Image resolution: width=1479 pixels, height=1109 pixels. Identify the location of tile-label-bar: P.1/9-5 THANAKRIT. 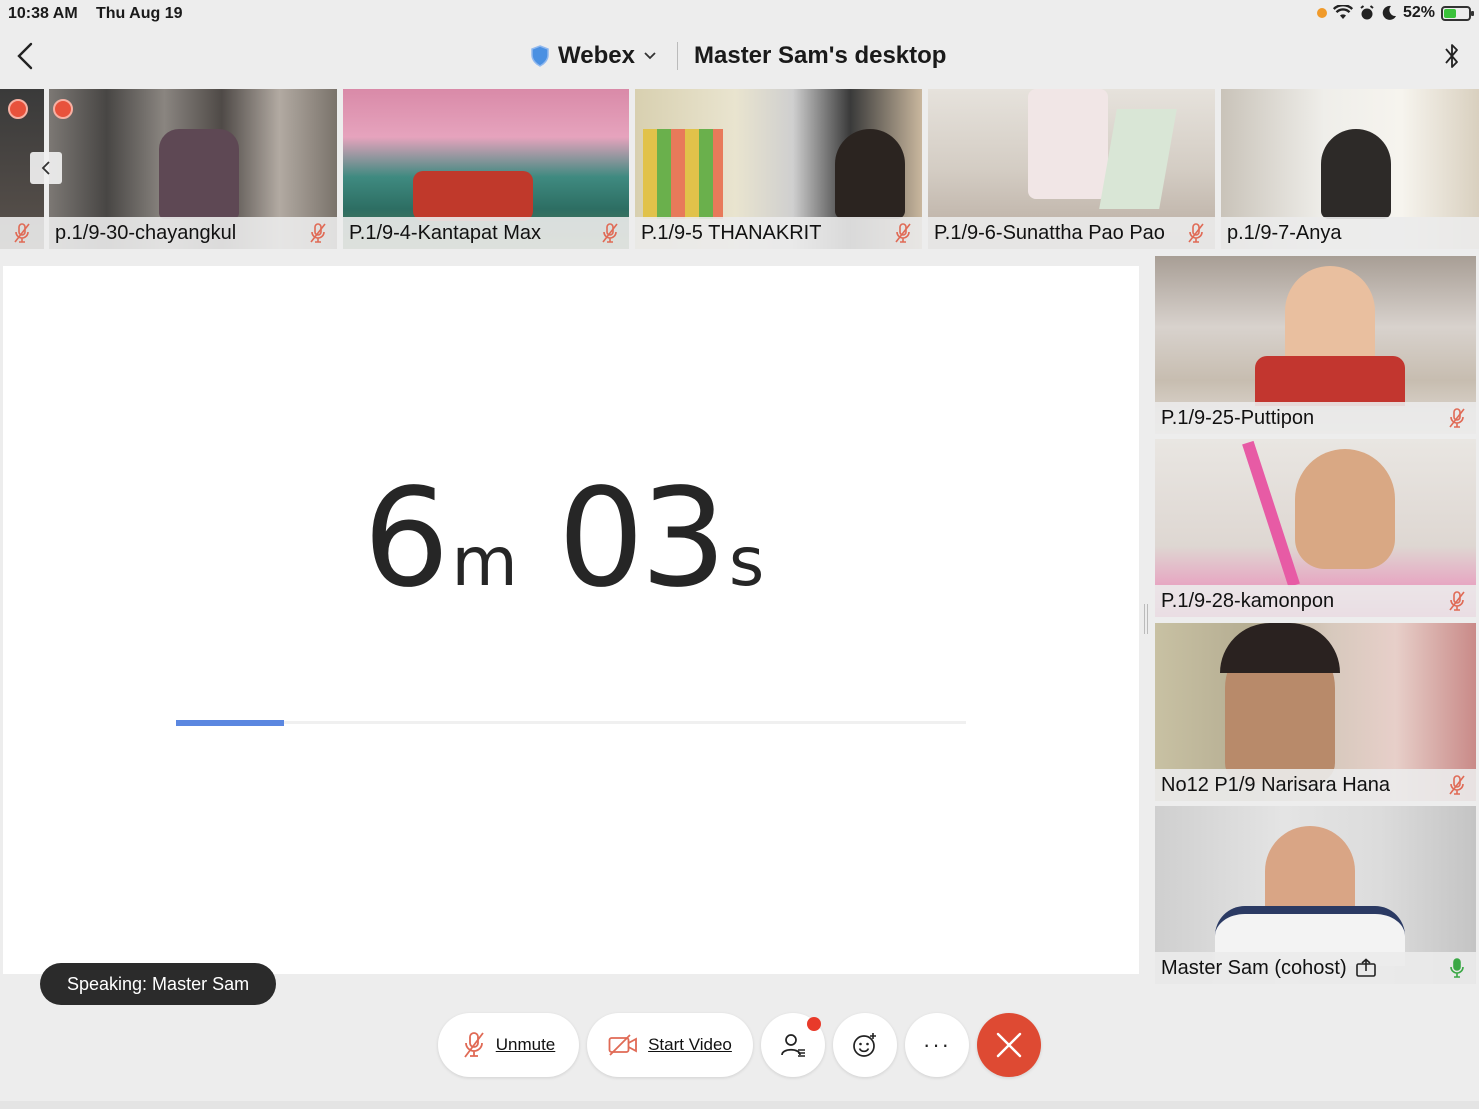
(778, 233).